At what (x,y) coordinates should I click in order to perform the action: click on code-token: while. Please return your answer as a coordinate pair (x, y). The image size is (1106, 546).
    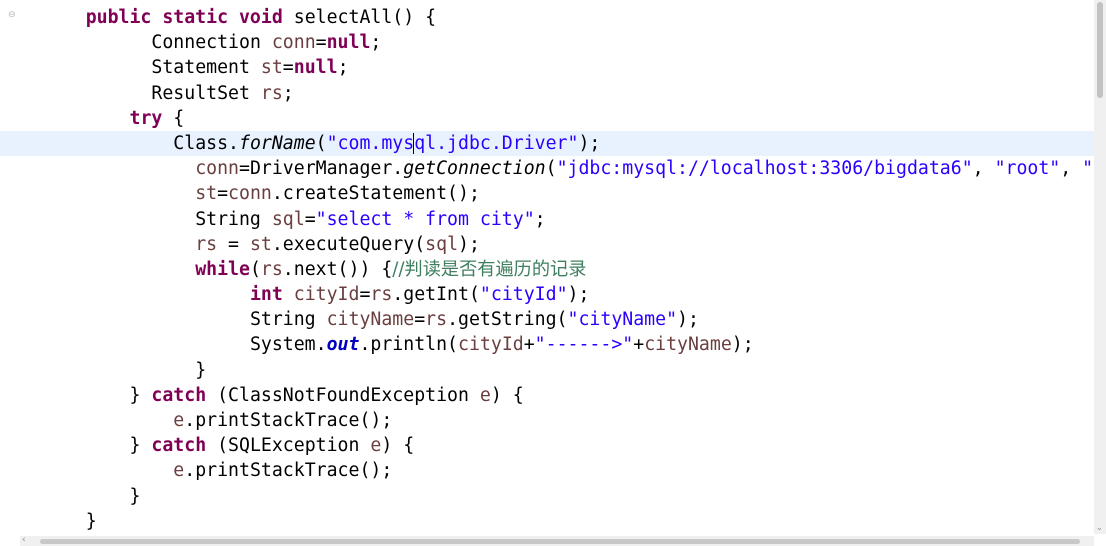
    Looking at the image, I should click on (222, 269).